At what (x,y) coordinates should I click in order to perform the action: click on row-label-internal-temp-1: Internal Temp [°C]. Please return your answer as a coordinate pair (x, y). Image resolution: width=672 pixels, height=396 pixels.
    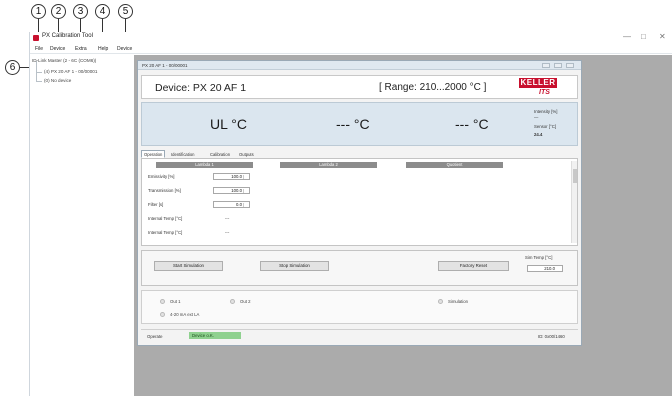
    Looking at the image, I should click on (165, 218).